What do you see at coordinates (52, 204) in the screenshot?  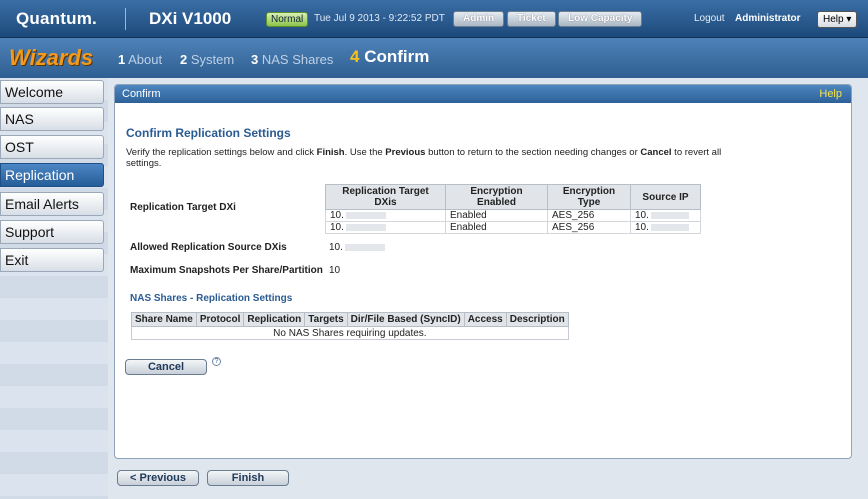 I see `sidebar-item-email-alerts: Email Alerts` at bounding box center [52, 204].